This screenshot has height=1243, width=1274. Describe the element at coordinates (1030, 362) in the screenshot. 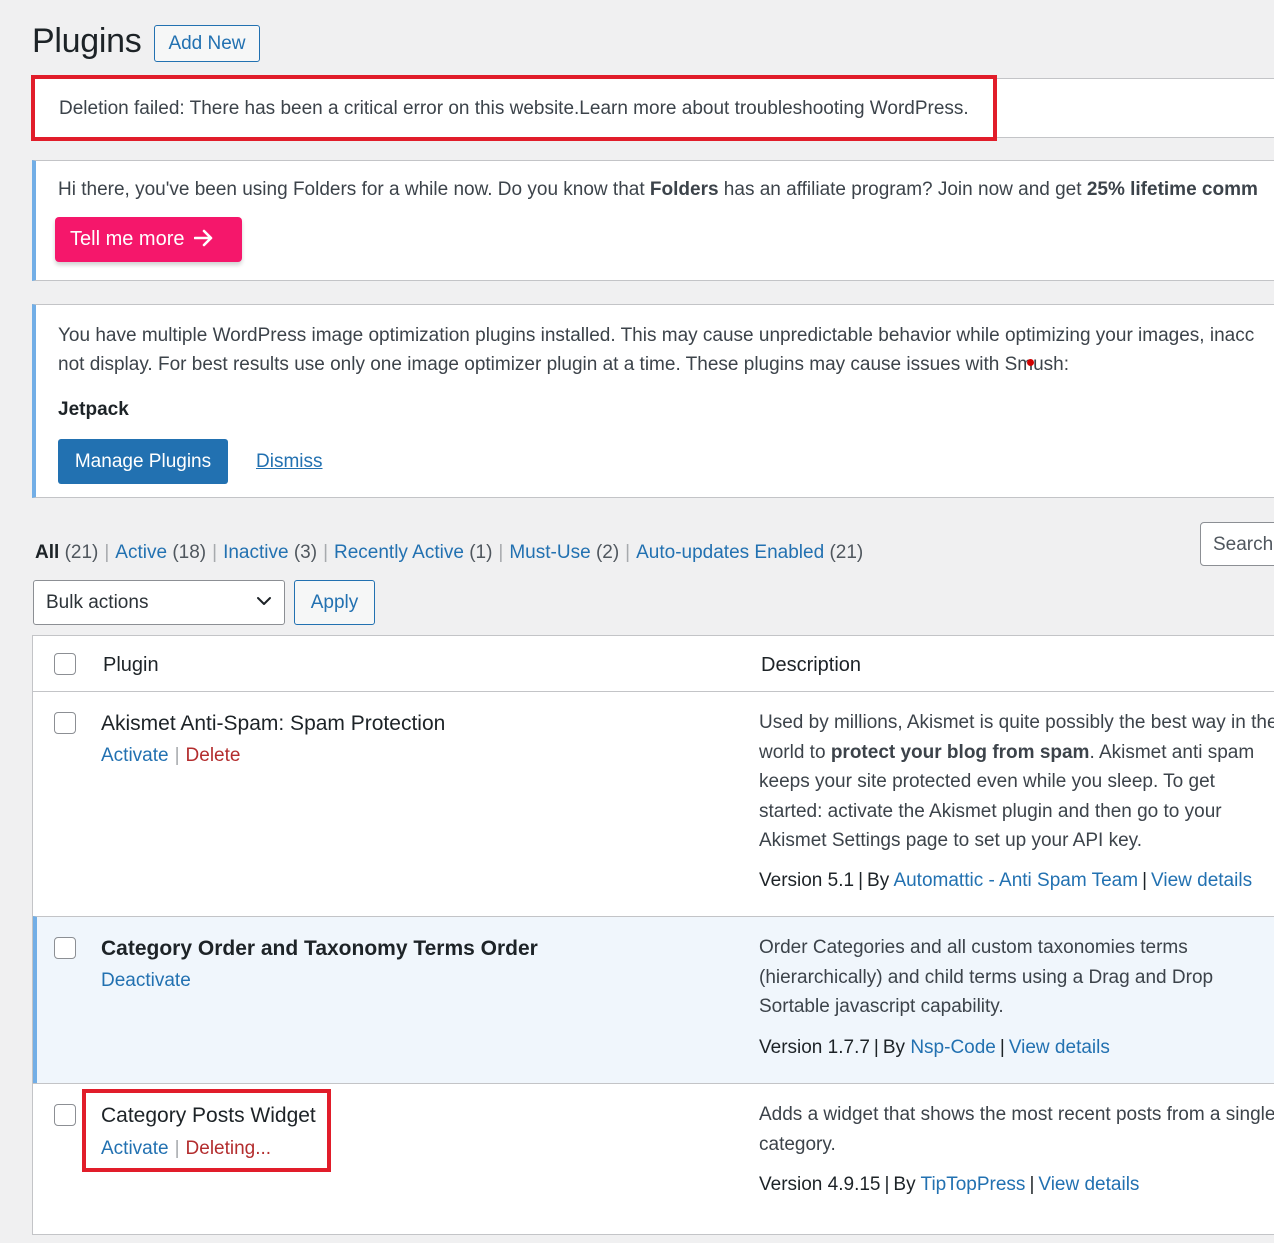

I see `cursor-dot` at that location.